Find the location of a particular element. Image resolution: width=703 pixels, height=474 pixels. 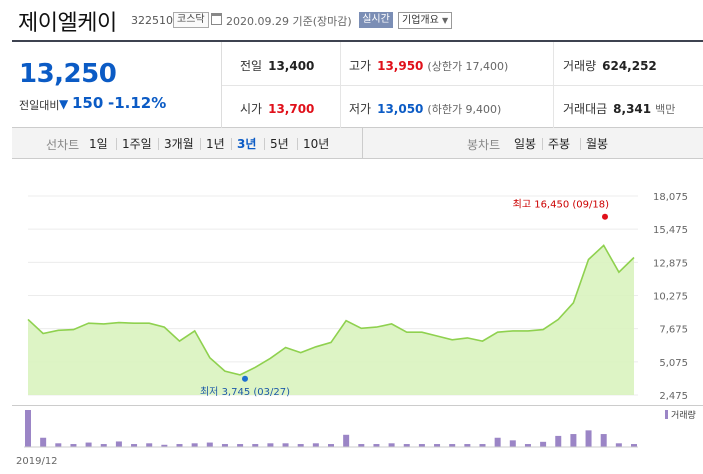

high-price: 고가 13,950 (상한가 17,400) is located at coordinates (429, 66).